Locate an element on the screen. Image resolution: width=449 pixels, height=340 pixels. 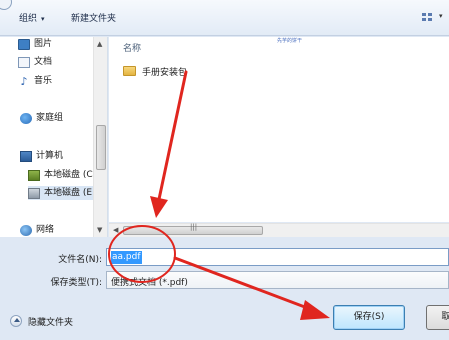
nav-item-label: 计算机 is located at coordinates (50, 156).